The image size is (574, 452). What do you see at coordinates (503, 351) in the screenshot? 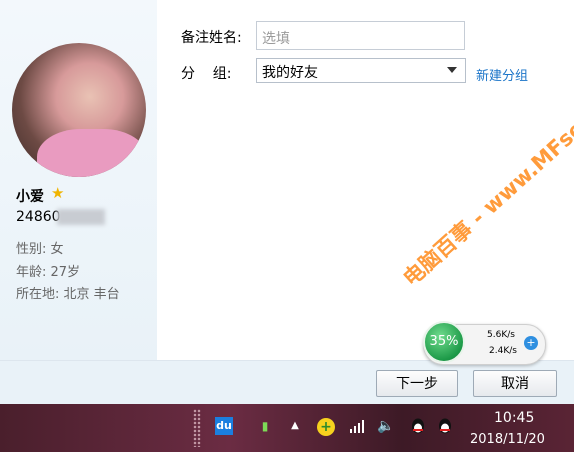
I see `download-speed: 2.4K/s` at bounding box center [503, 351].